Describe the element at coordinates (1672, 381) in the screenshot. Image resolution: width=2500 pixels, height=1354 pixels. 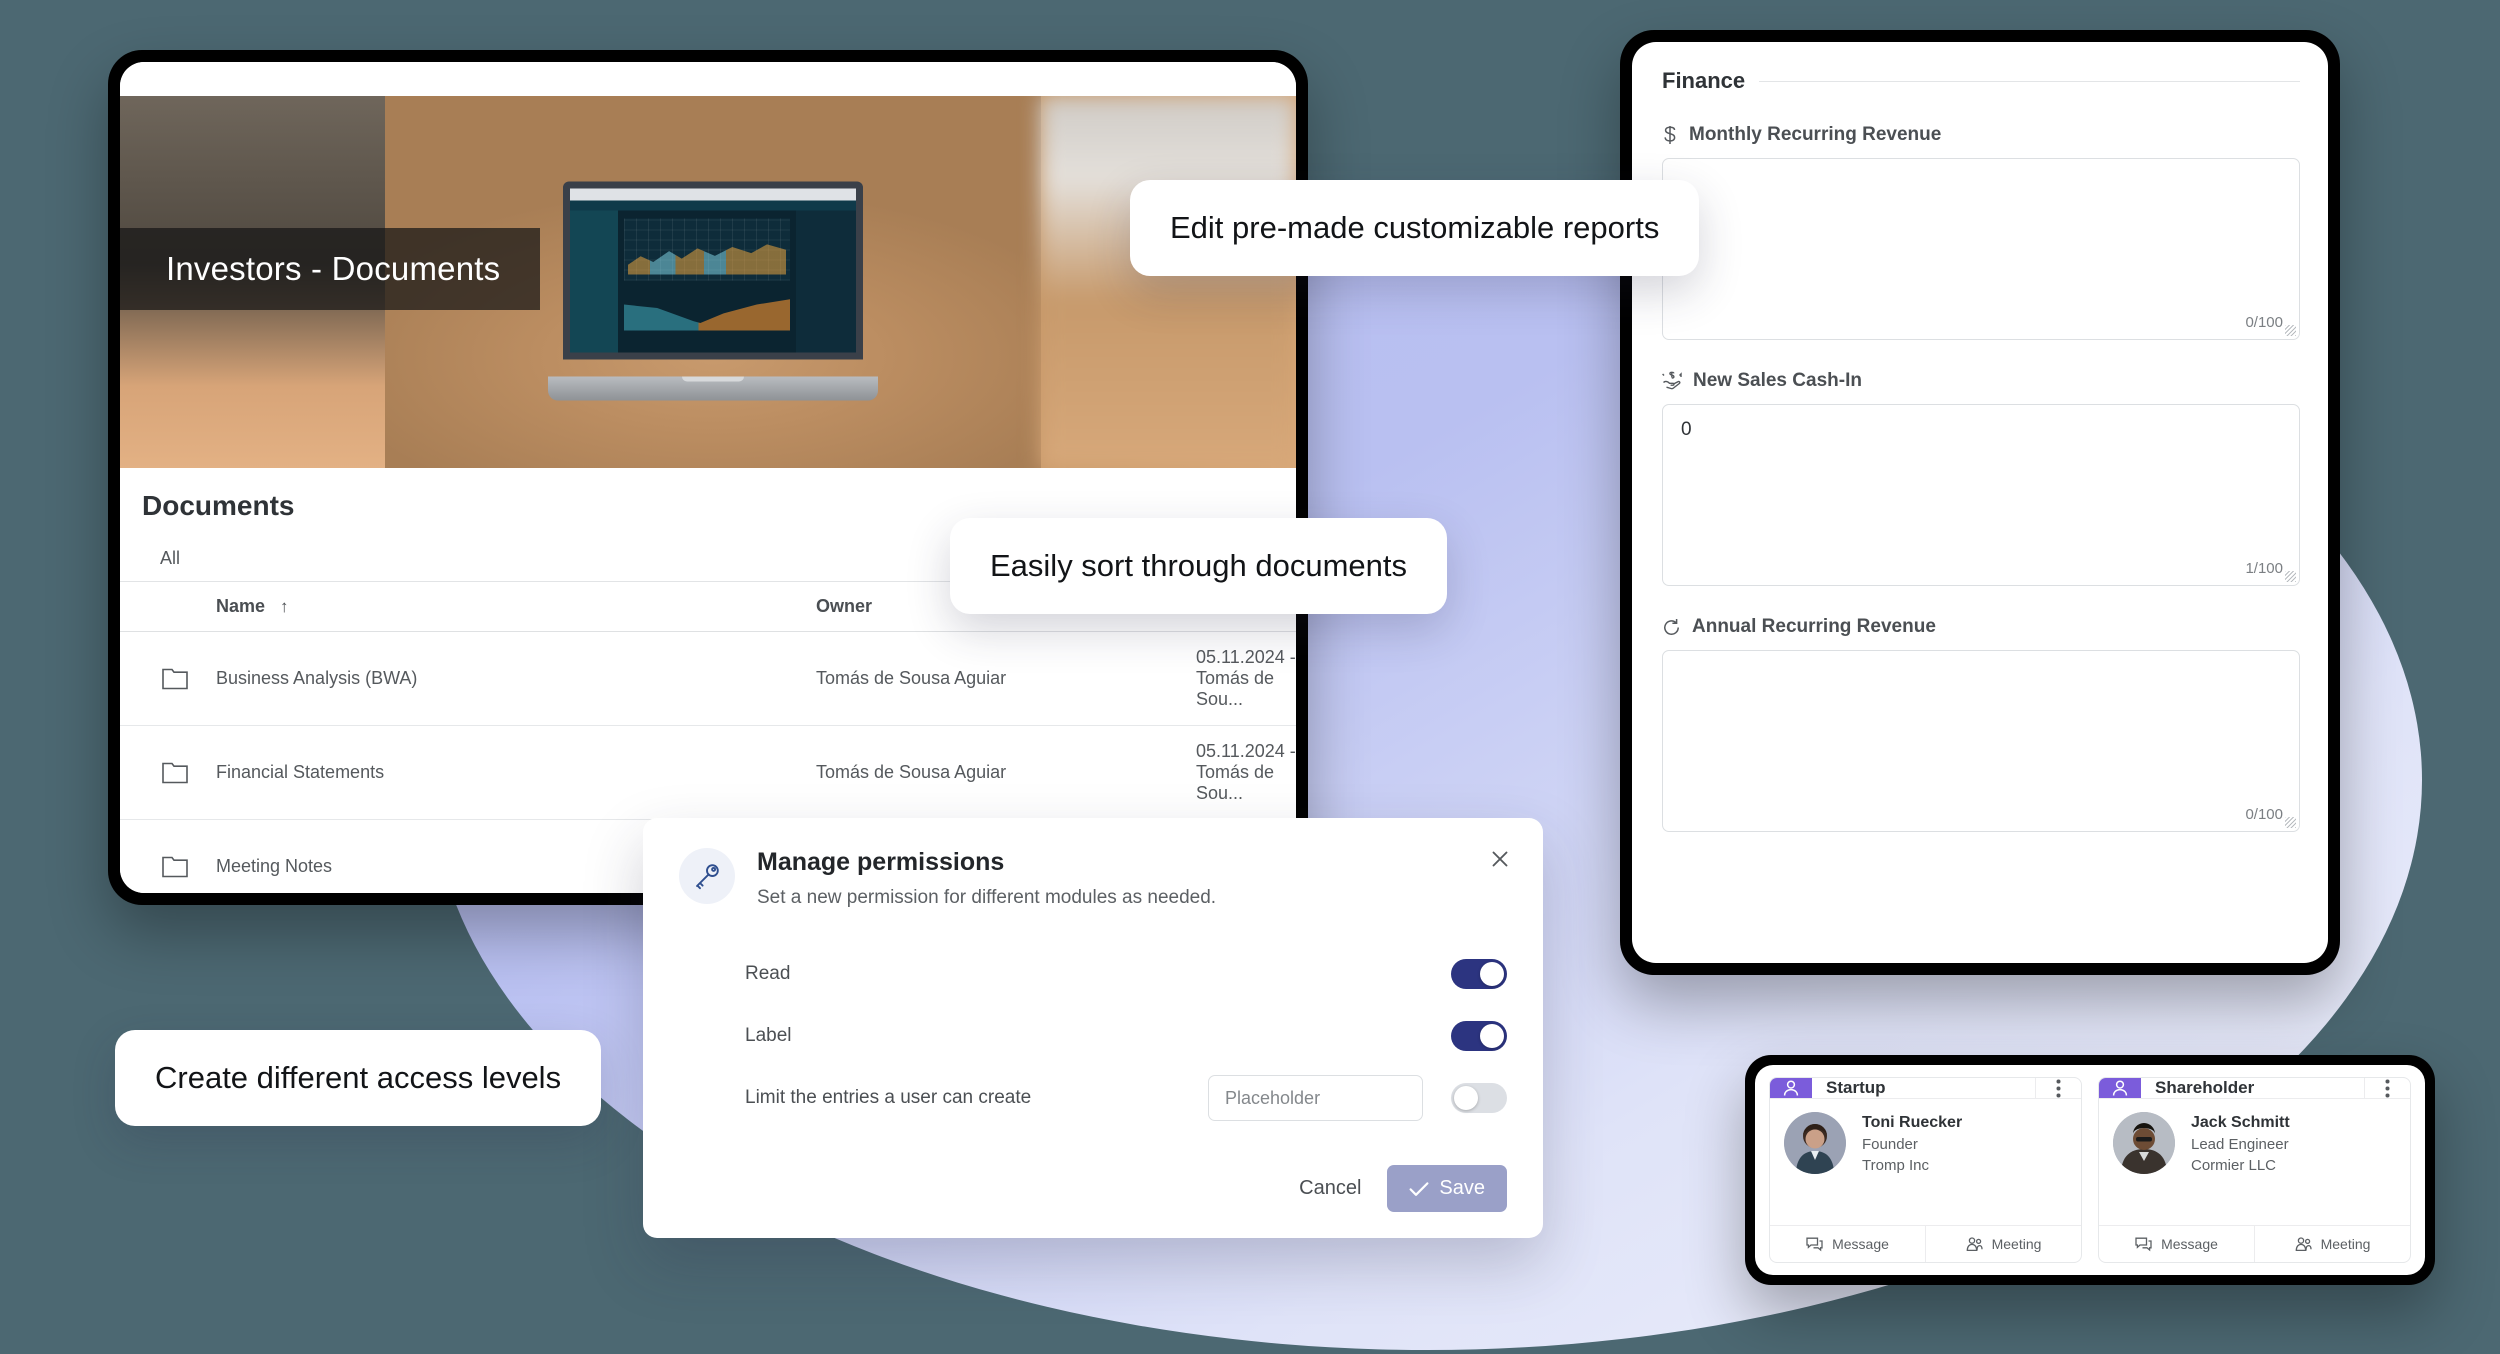
I see `cash-in-hand-icon` at that location.